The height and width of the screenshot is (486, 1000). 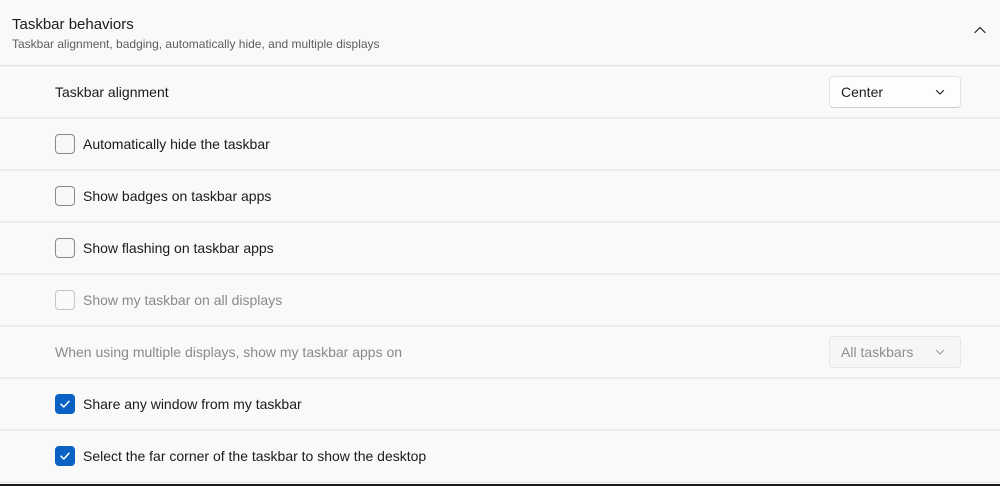 What do you see at coordinates (178, 248) in the screenshot?
I see `show-flashing-label: Show flashing on taskbar apps` at bounding box center [178, 248].